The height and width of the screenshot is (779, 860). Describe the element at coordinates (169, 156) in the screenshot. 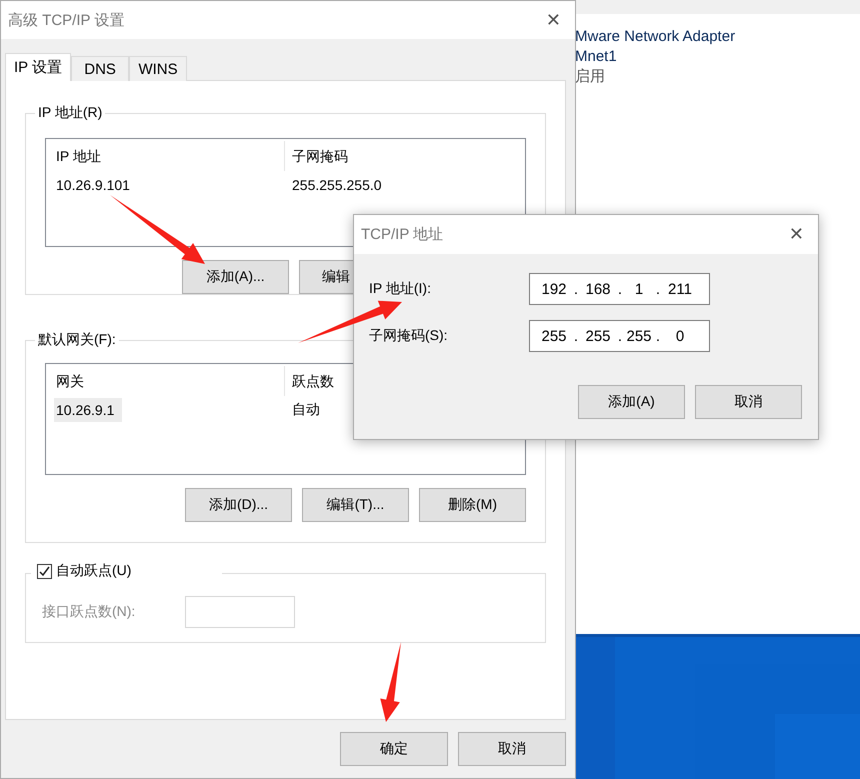

I see `column-header: IP 地址` at that location.